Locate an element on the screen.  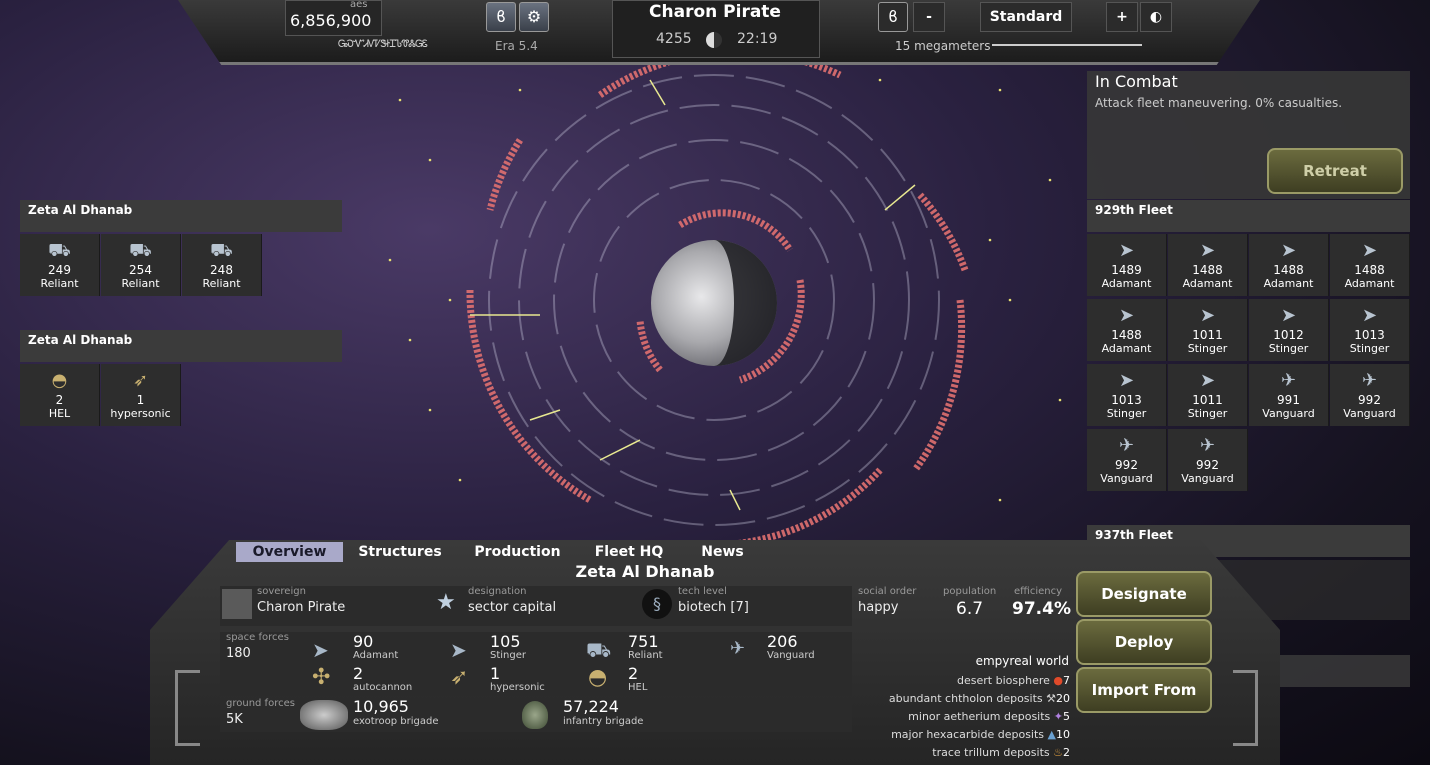
spiral-icon: ϐ is located at coordinates (501, 16).